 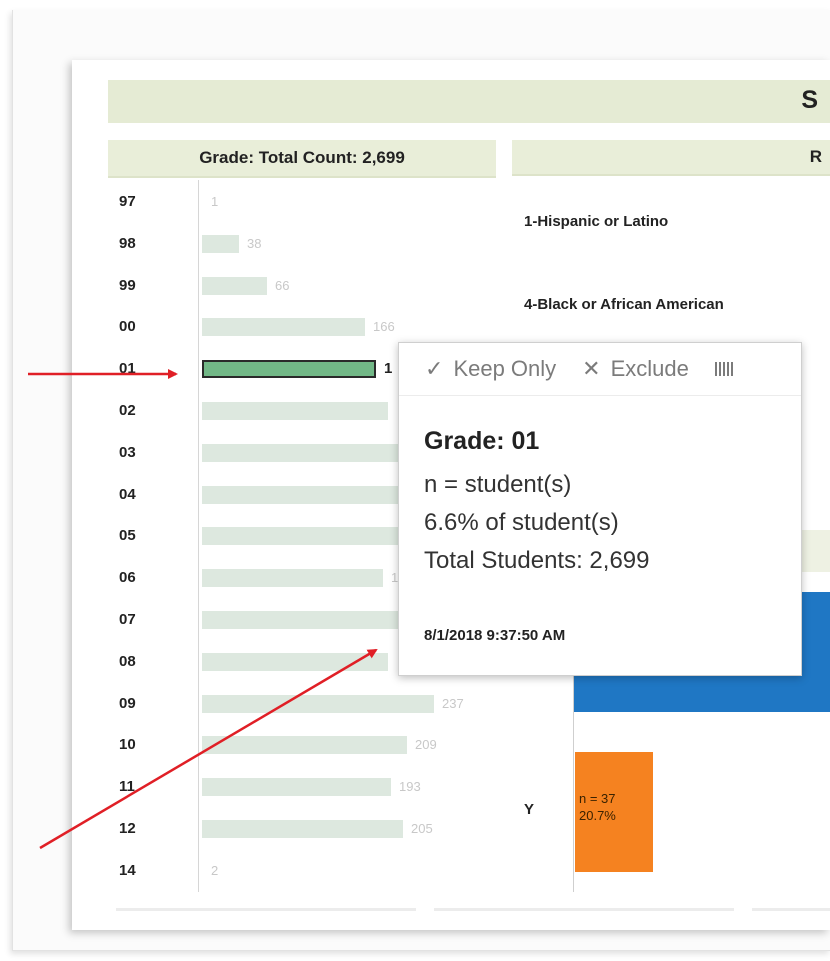 I want to click on arrow-to-tooltip, so click(x=208, y=749).